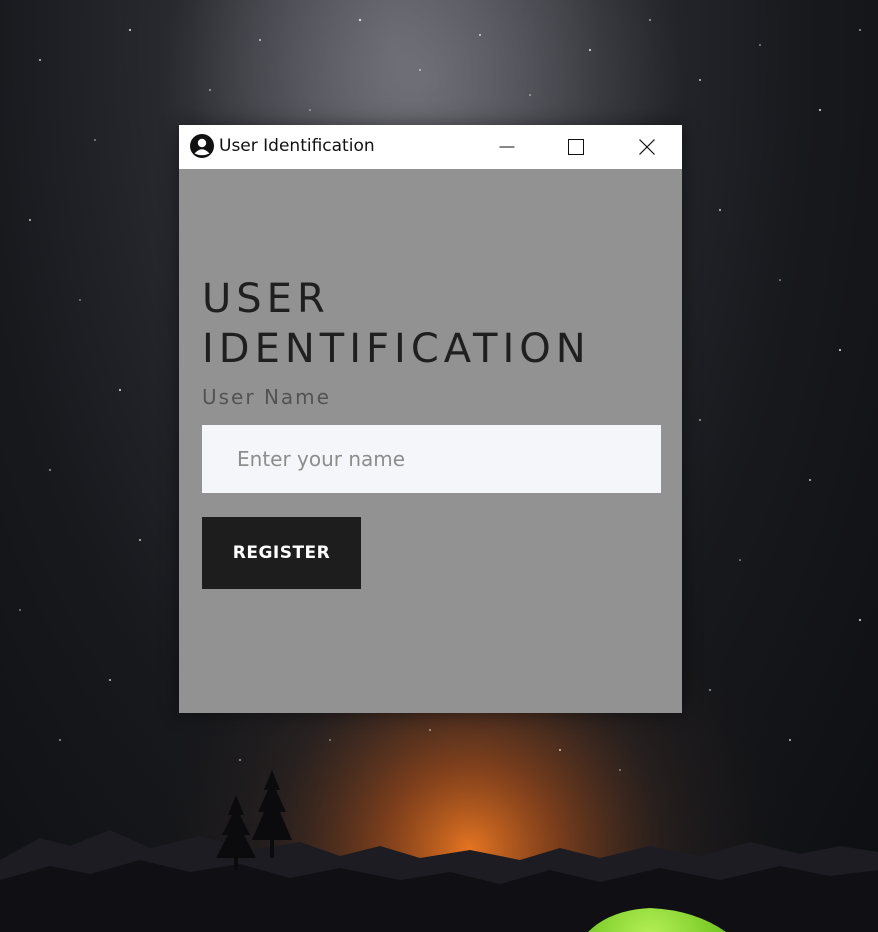  I want to click on close-button, so click(647, 147).